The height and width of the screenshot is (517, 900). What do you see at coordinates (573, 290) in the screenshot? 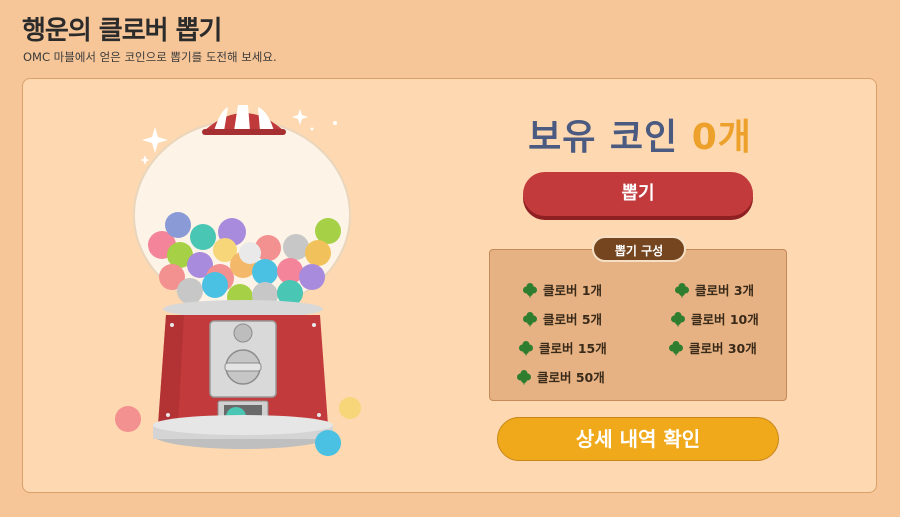
I see `reward-item-label: 클로버 1개` at bounding box center [573, 290].